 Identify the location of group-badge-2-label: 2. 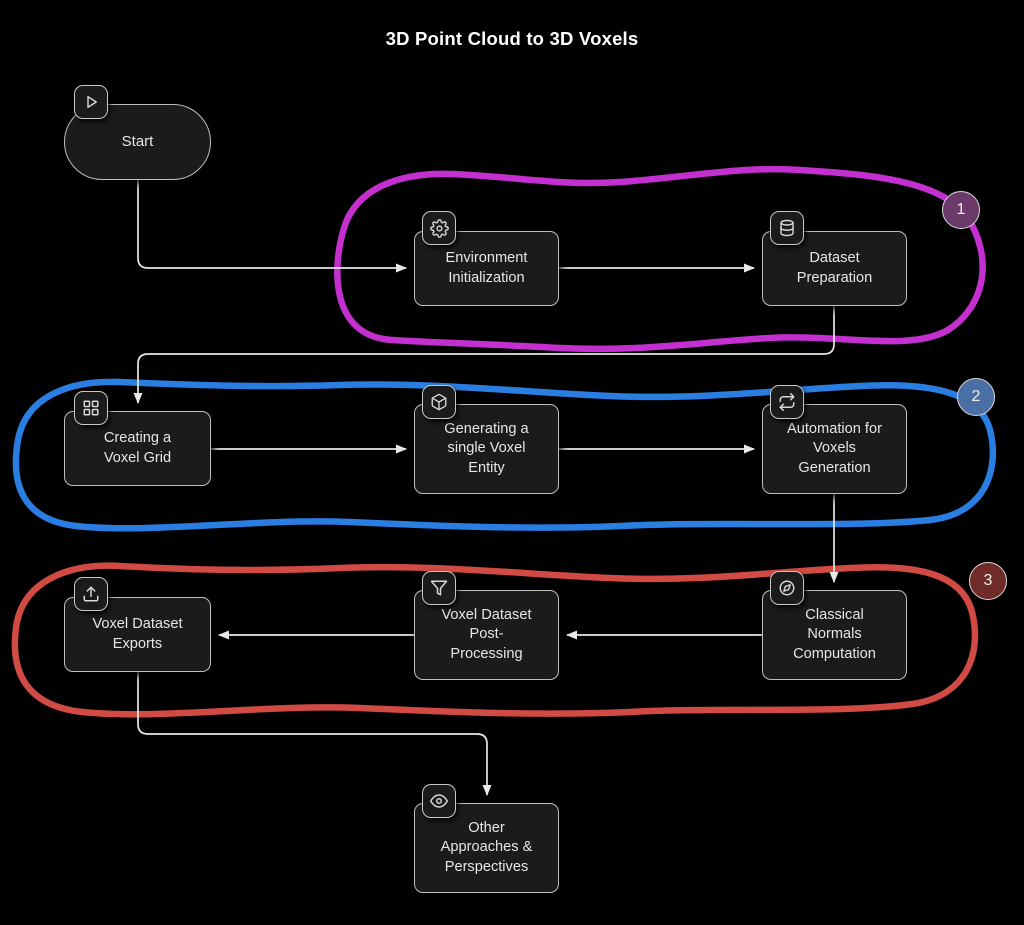
(976, 396).